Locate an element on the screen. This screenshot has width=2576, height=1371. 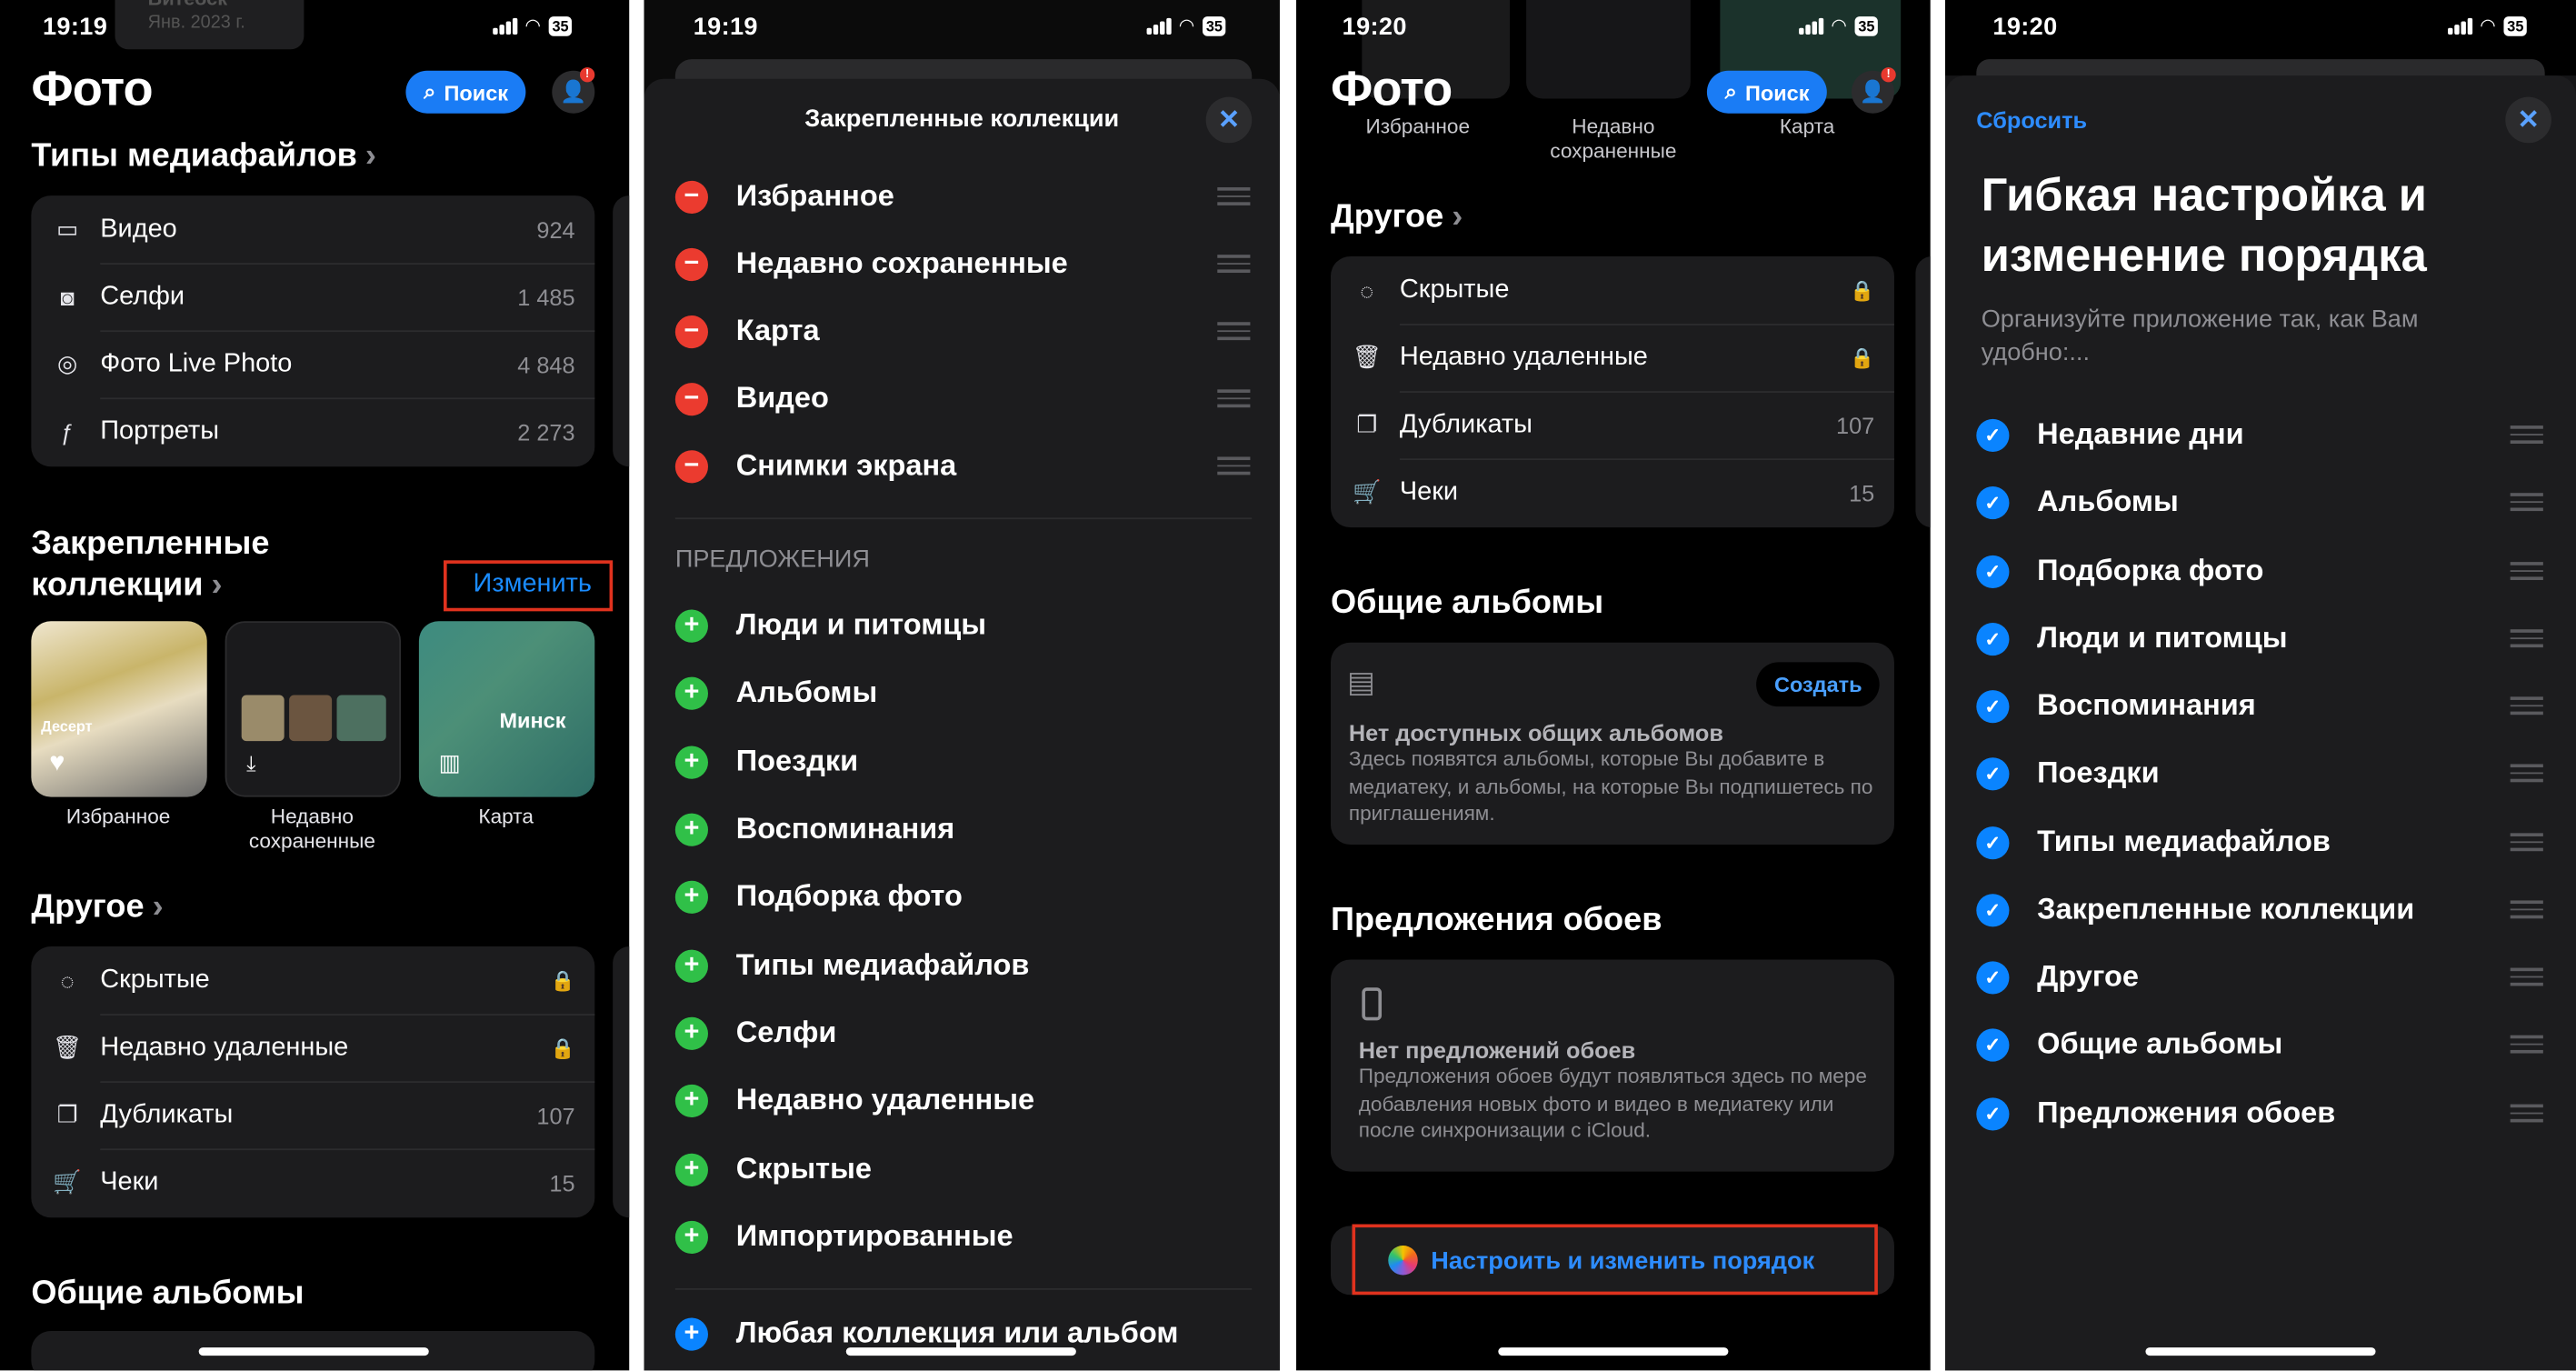
create-button: Создать is located at coordinates (1818, 684).